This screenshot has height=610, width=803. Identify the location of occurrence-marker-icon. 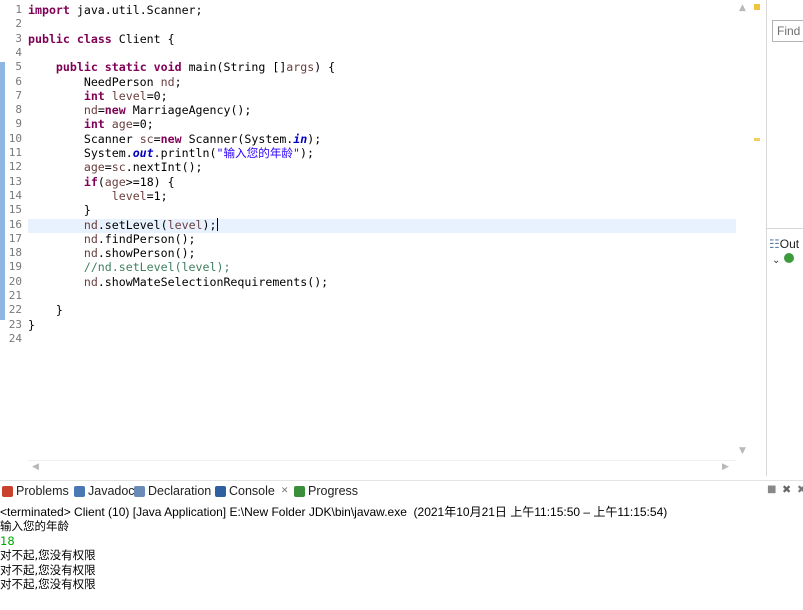
(757, 139).